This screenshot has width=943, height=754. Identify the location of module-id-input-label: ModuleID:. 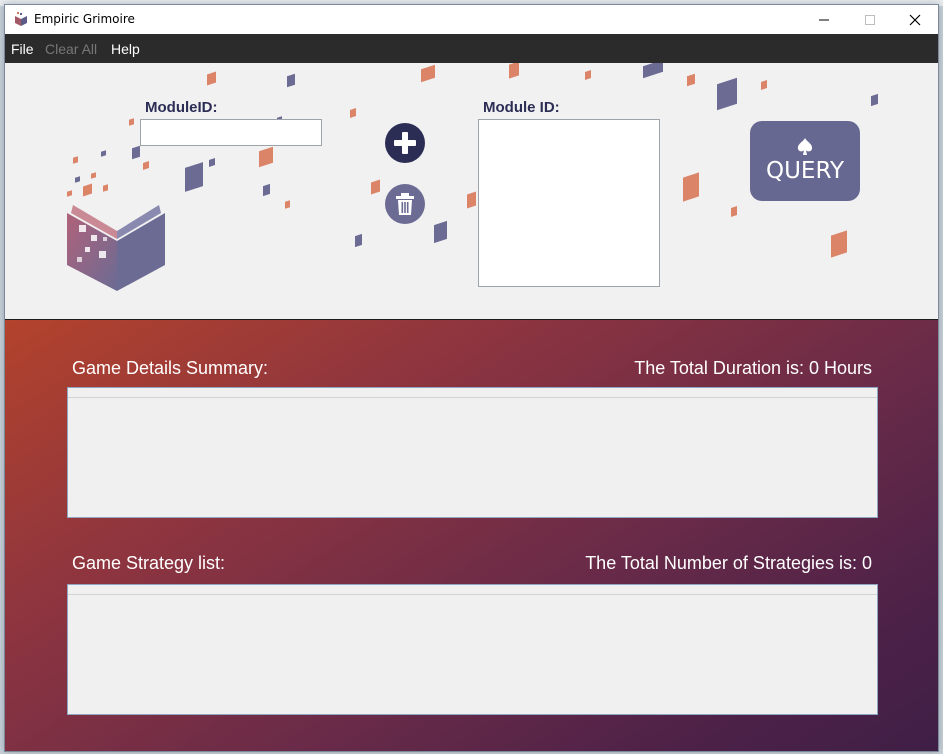
(181, 107).